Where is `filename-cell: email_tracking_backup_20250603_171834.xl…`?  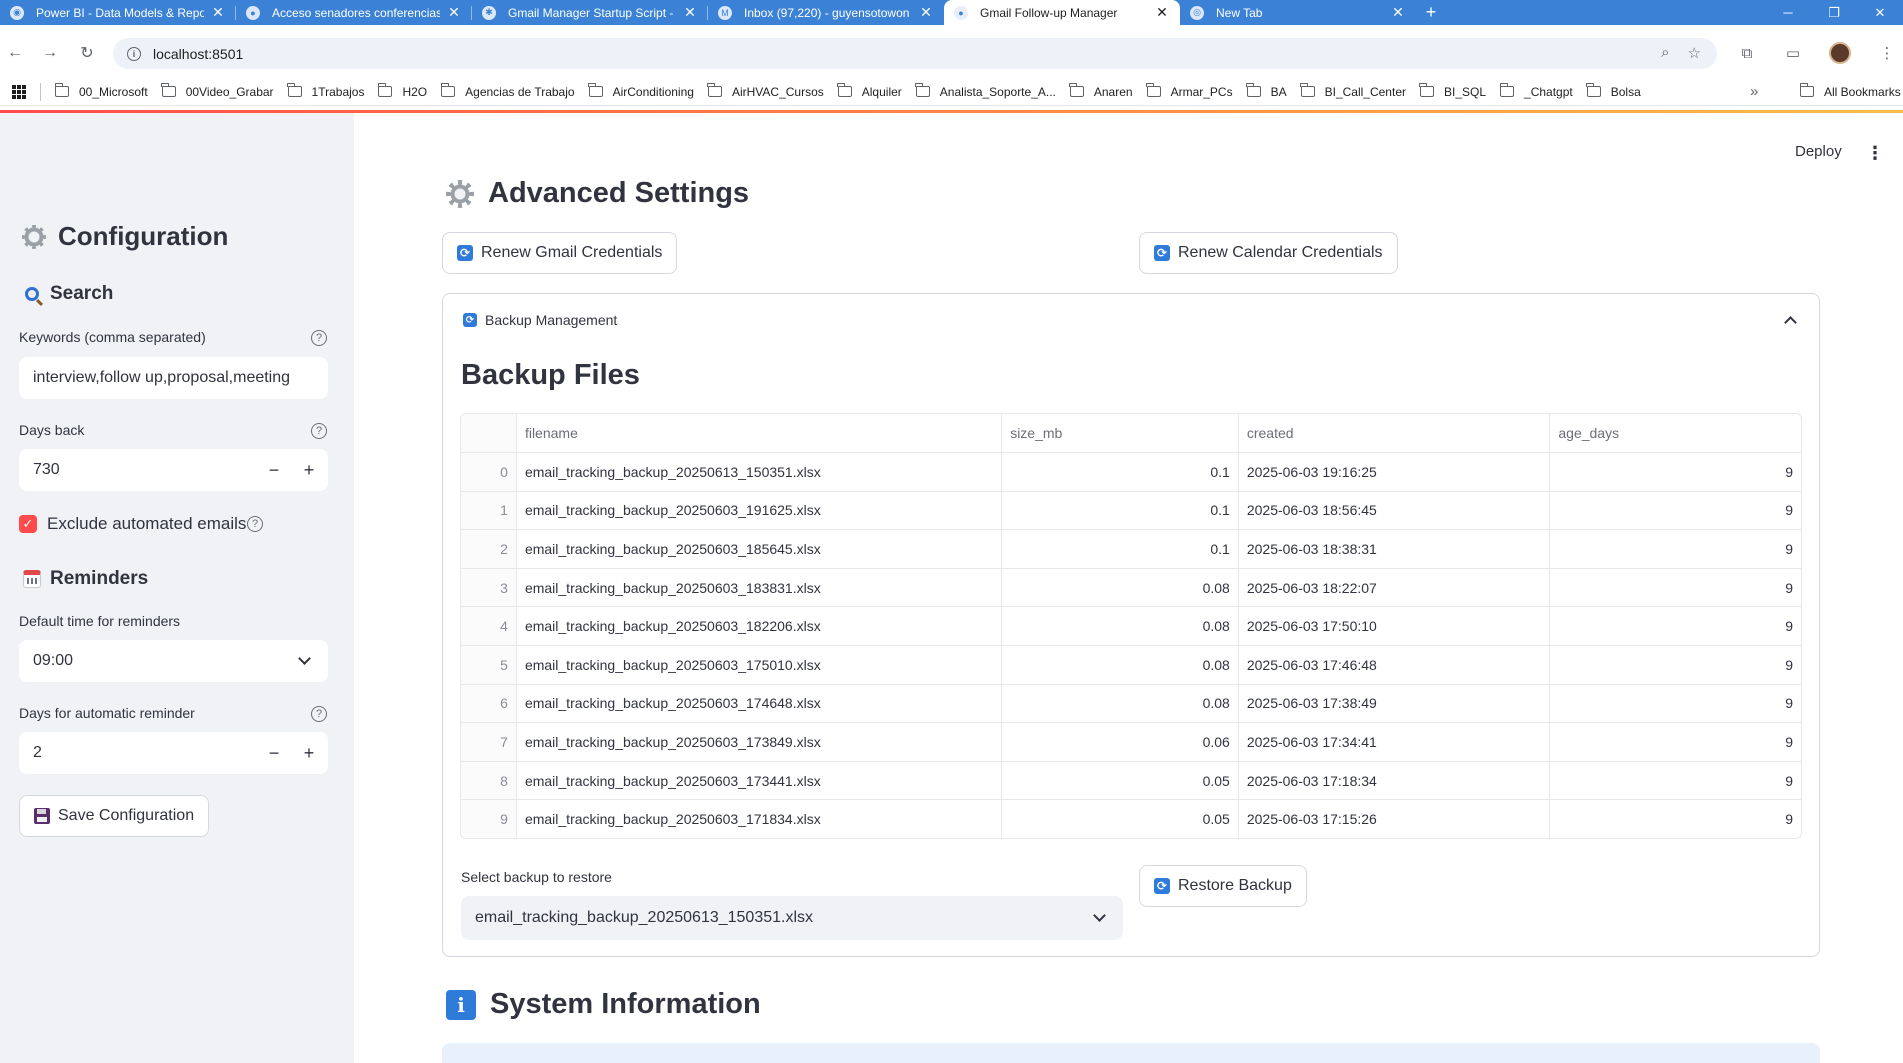 filename-cell: email_tracking_backup_20250603_171834.xl… is located at coordinates (758, 819).